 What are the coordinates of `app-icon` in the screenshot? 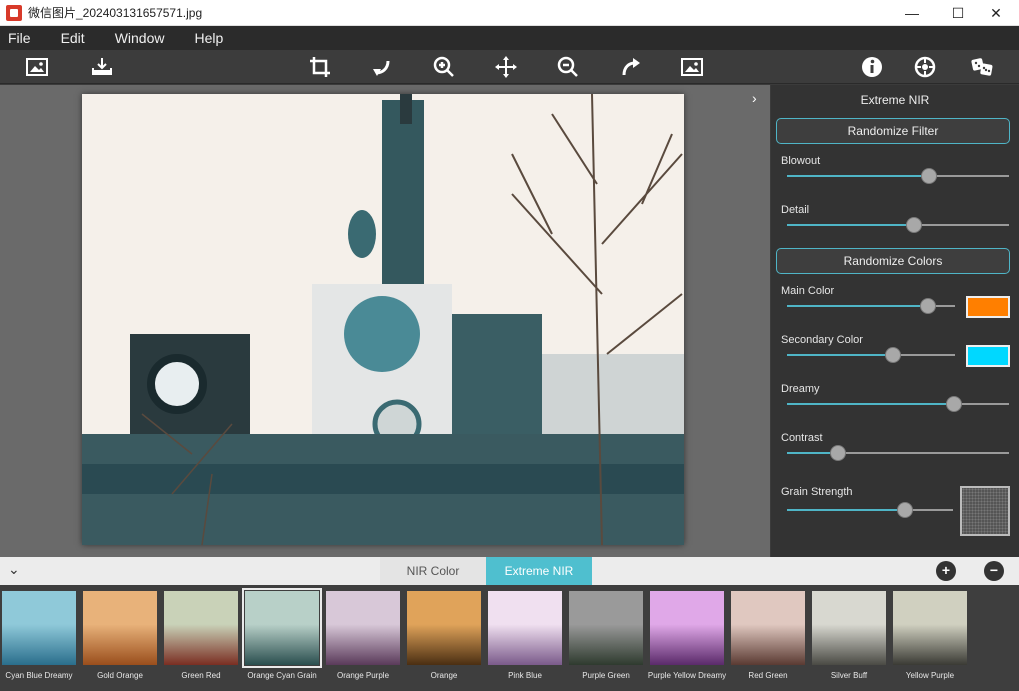 It's located at (14, 12).